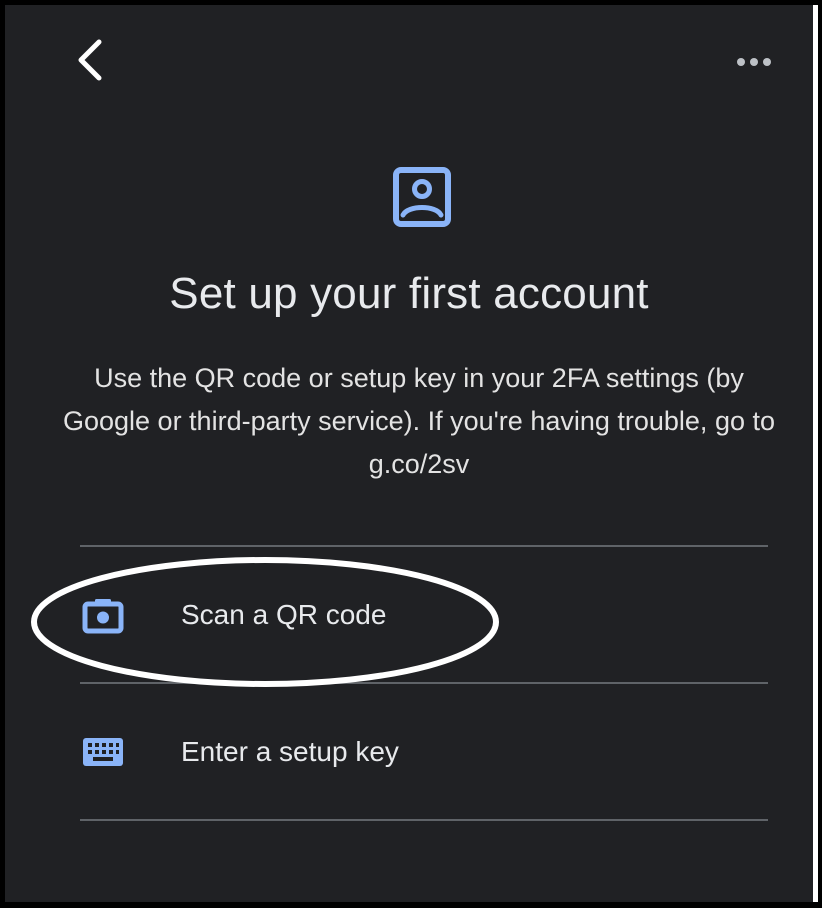 The height and width of the screenshot is (908, 822). I want to click on back-button, so click(90, 60).